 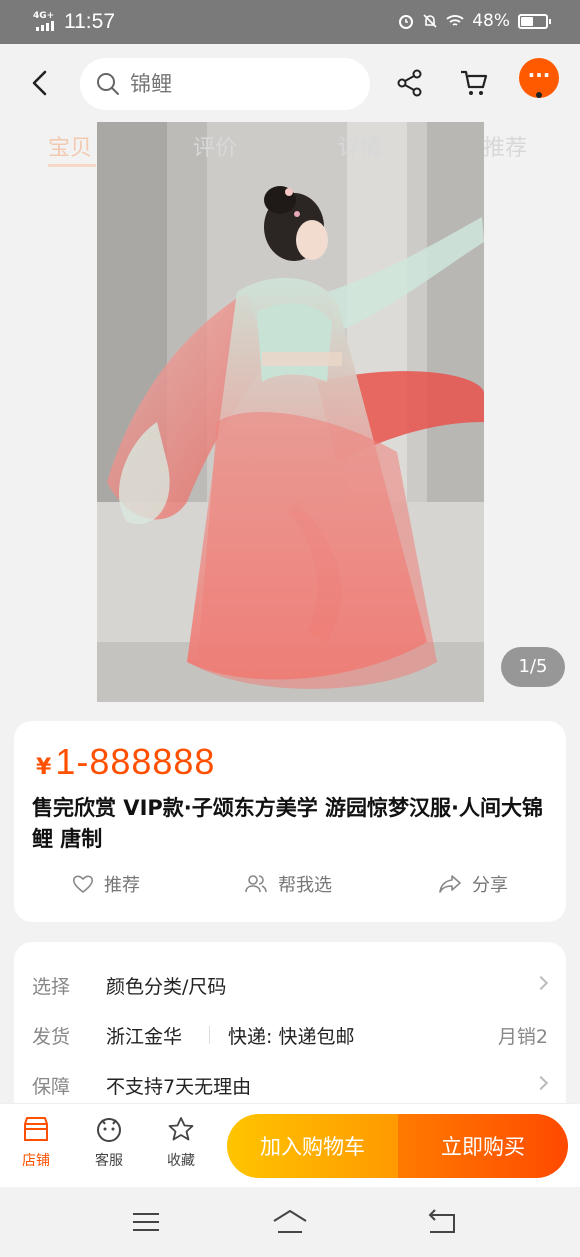 What do you see at coordinates (36, 1129) in the screenshot?
I see `shop-icon` at bounding box center [36, 1129].